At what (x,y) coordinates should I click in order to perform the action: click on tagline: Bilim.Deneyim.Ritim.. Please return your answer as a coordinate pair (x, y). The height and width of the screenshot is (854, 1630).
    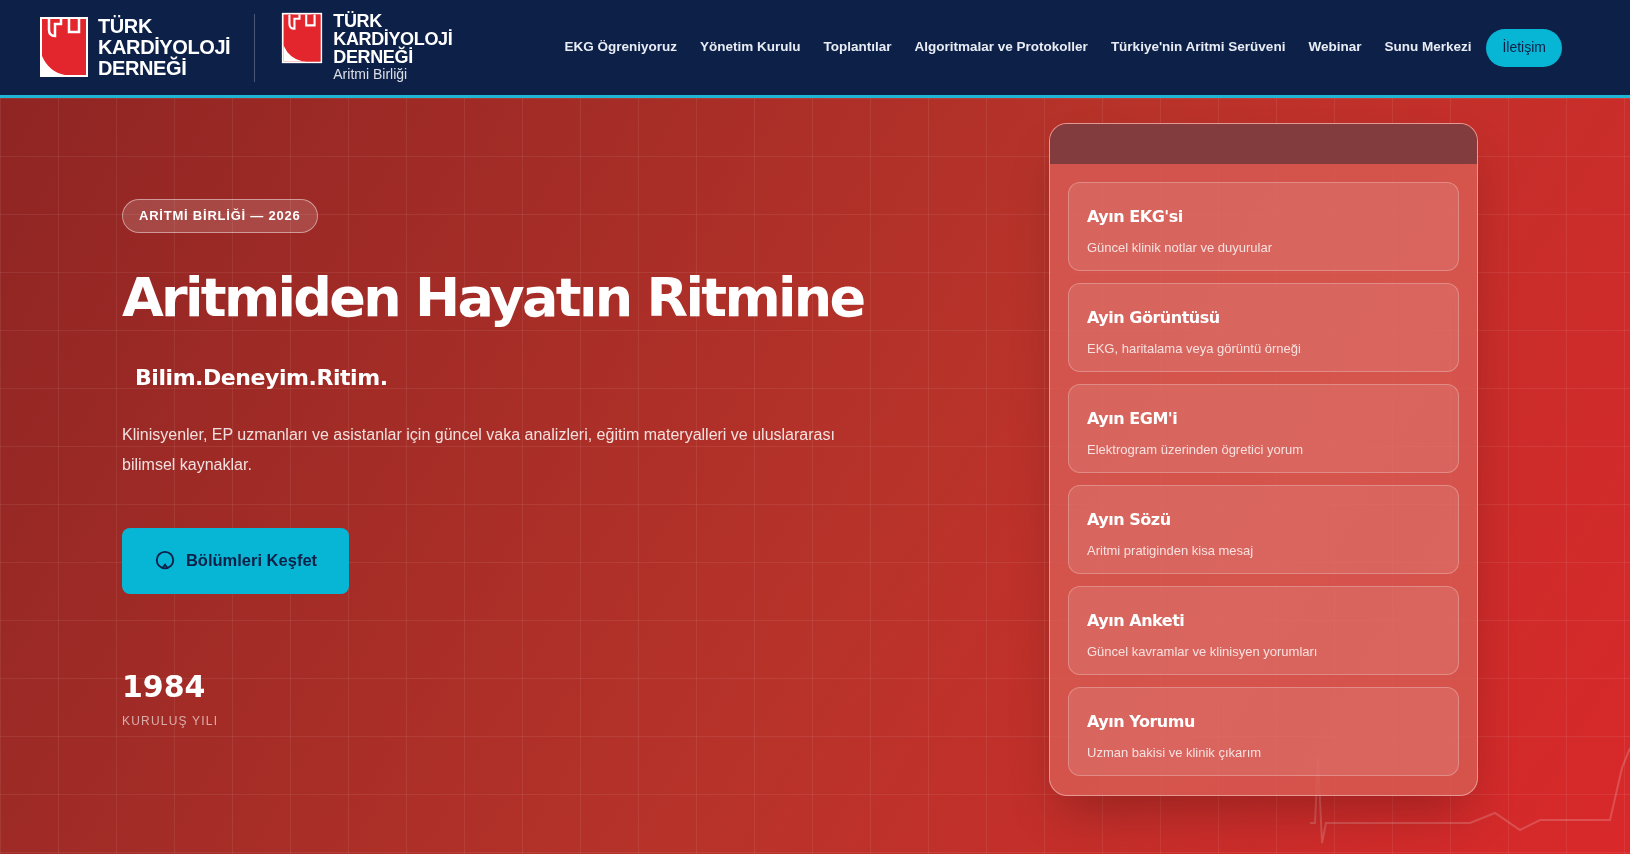
    Looking at the image, I should click on (261, 377).